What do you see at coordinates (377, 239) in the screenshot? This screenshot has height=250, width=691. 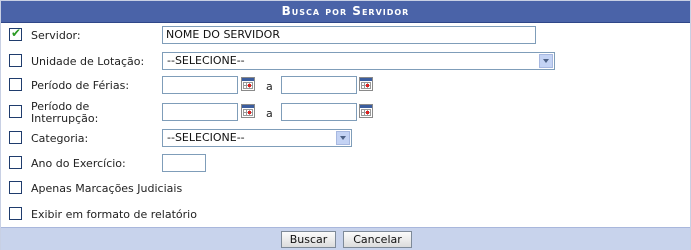 I see `cancelar-button: Cancelar` at bounding box center [377, 239].